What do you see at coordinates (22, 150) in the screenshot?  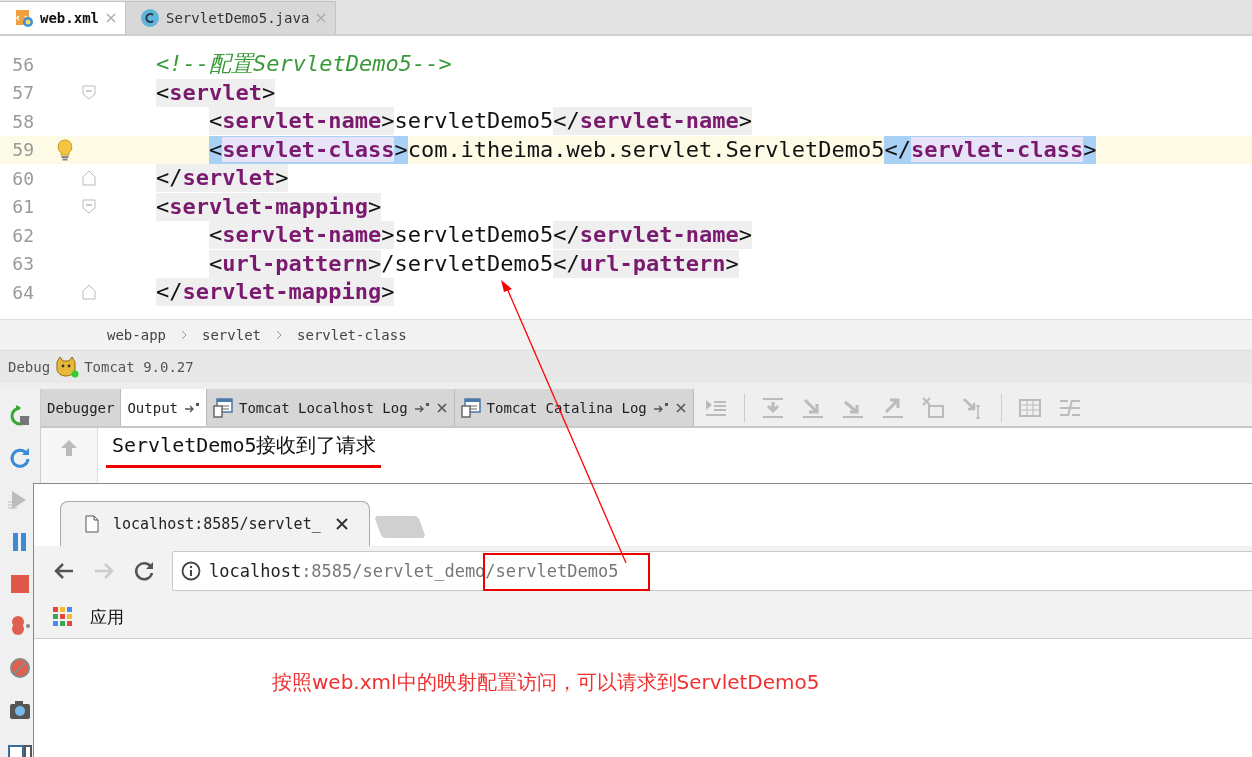 I see `line-number: 59` at bounding box center [22, 150].